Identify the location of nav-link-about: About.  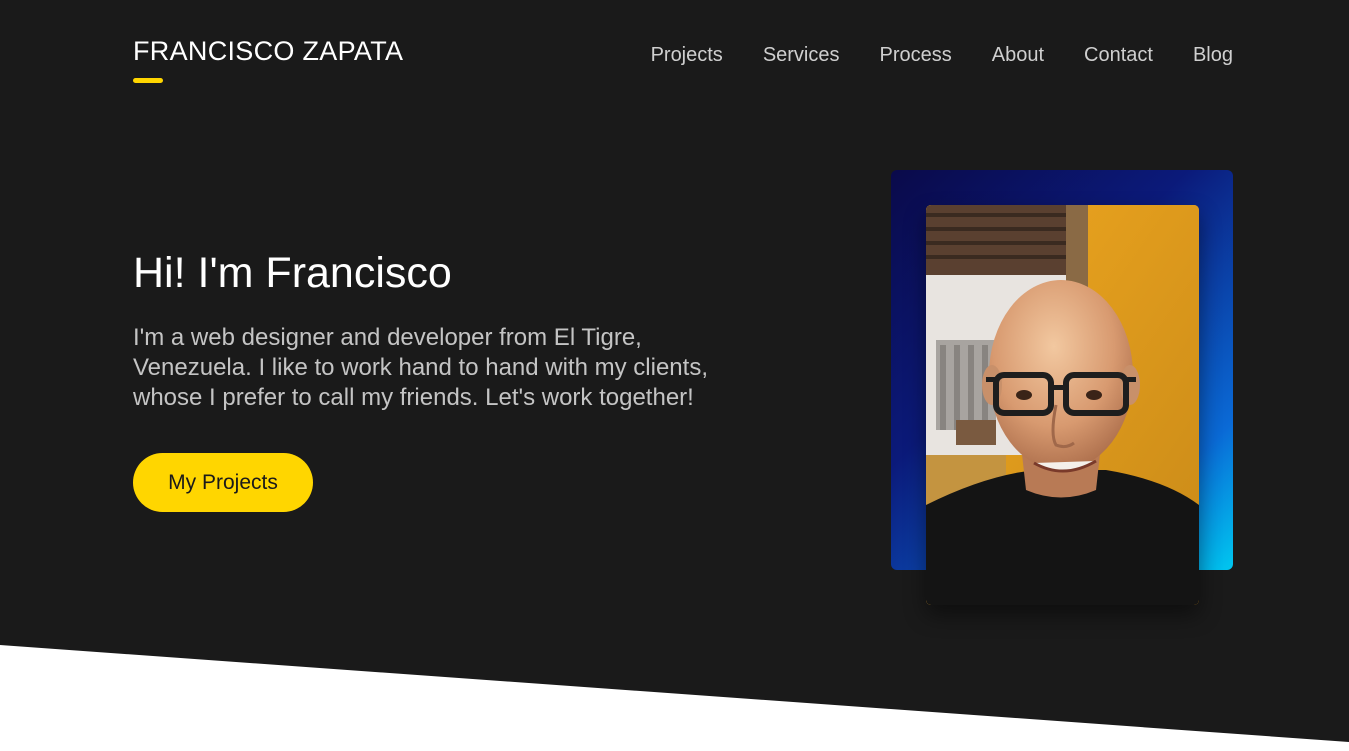
(1018, 55).